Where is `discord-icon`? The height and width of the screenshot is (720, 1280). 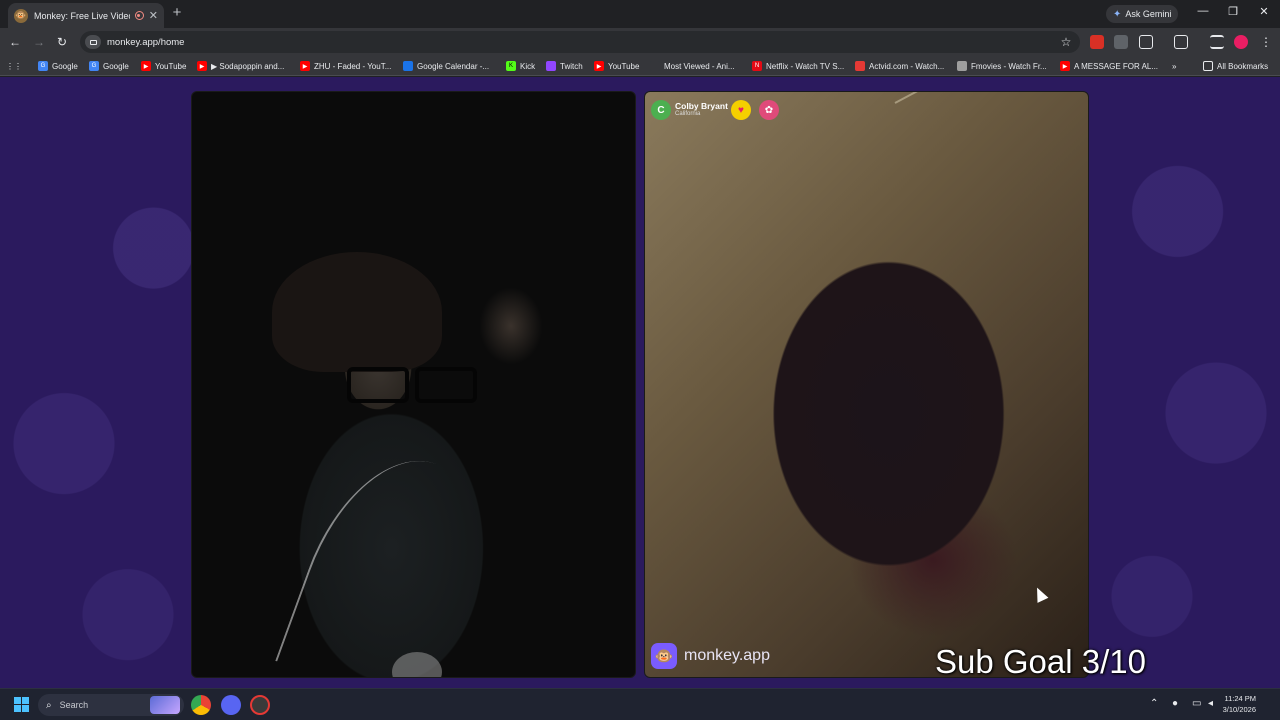 discord-icon is located at coordinates (231, 705).